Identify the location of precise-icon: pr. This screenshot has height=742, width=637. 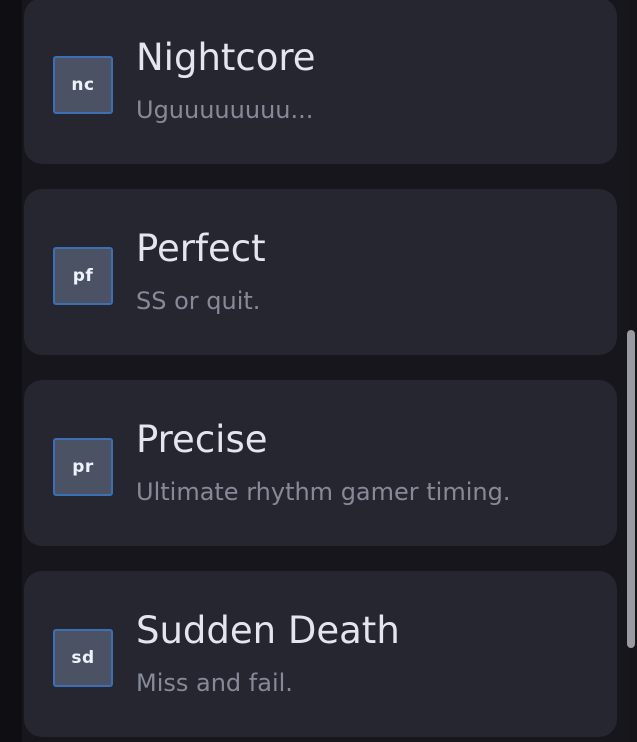
(83, 467).